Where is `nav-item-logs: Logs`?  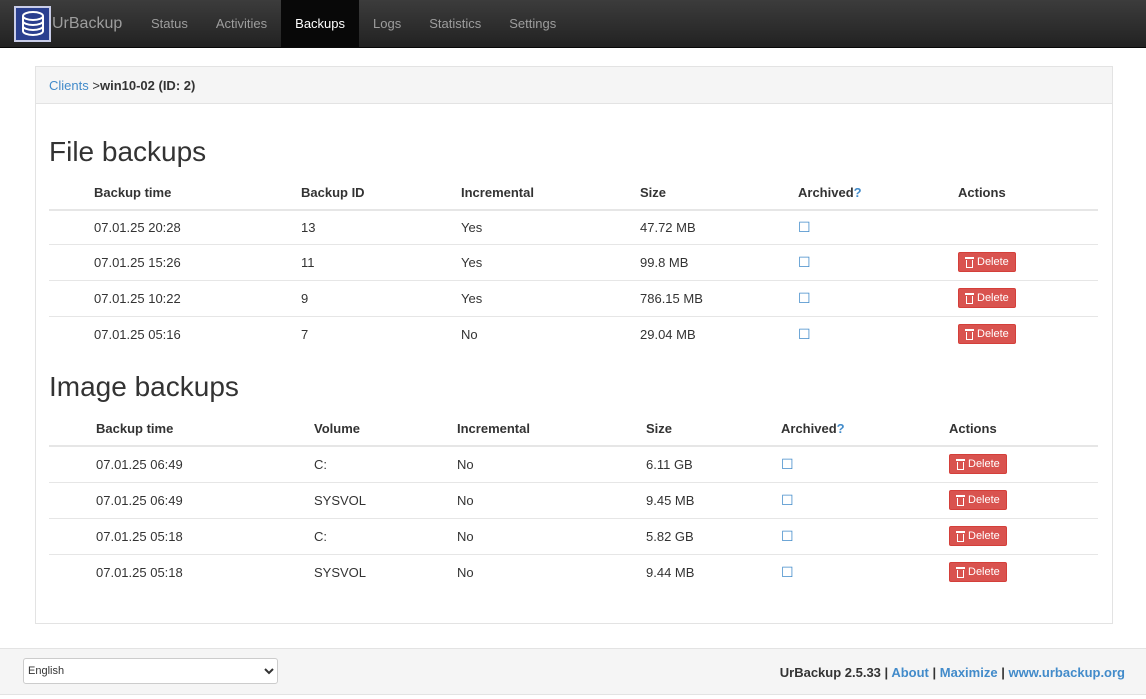 nav-item-logs: Logs is located at coordinates (387, 23).